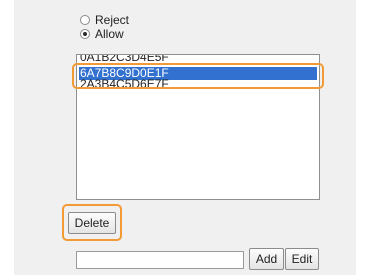 The image size is (366, 275). What do you see at coordinates (198, 76) in the screenshot?
I see `selected-item-highlight` at bounding box center [198, 76].